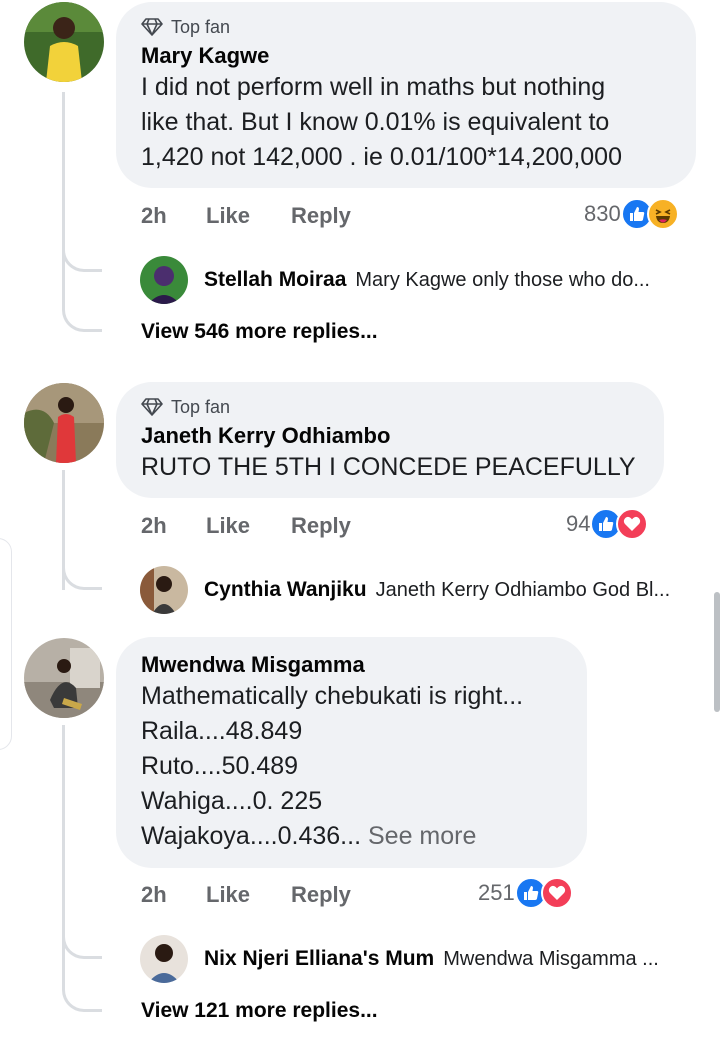  I want to click on comment-author: Mwendwa Misgamma, so click(351, 665).